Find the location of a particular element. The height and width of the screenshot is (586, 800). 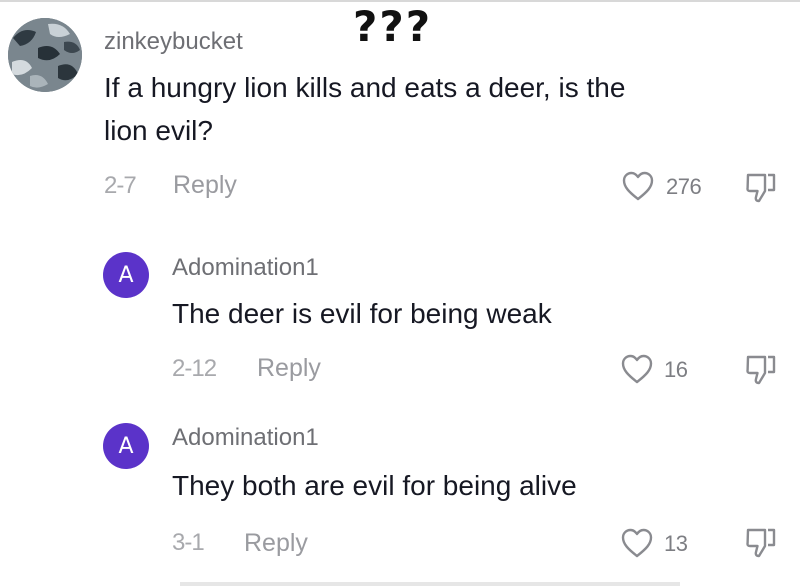

heart-outline-icon is located at coordinates (637, 543).